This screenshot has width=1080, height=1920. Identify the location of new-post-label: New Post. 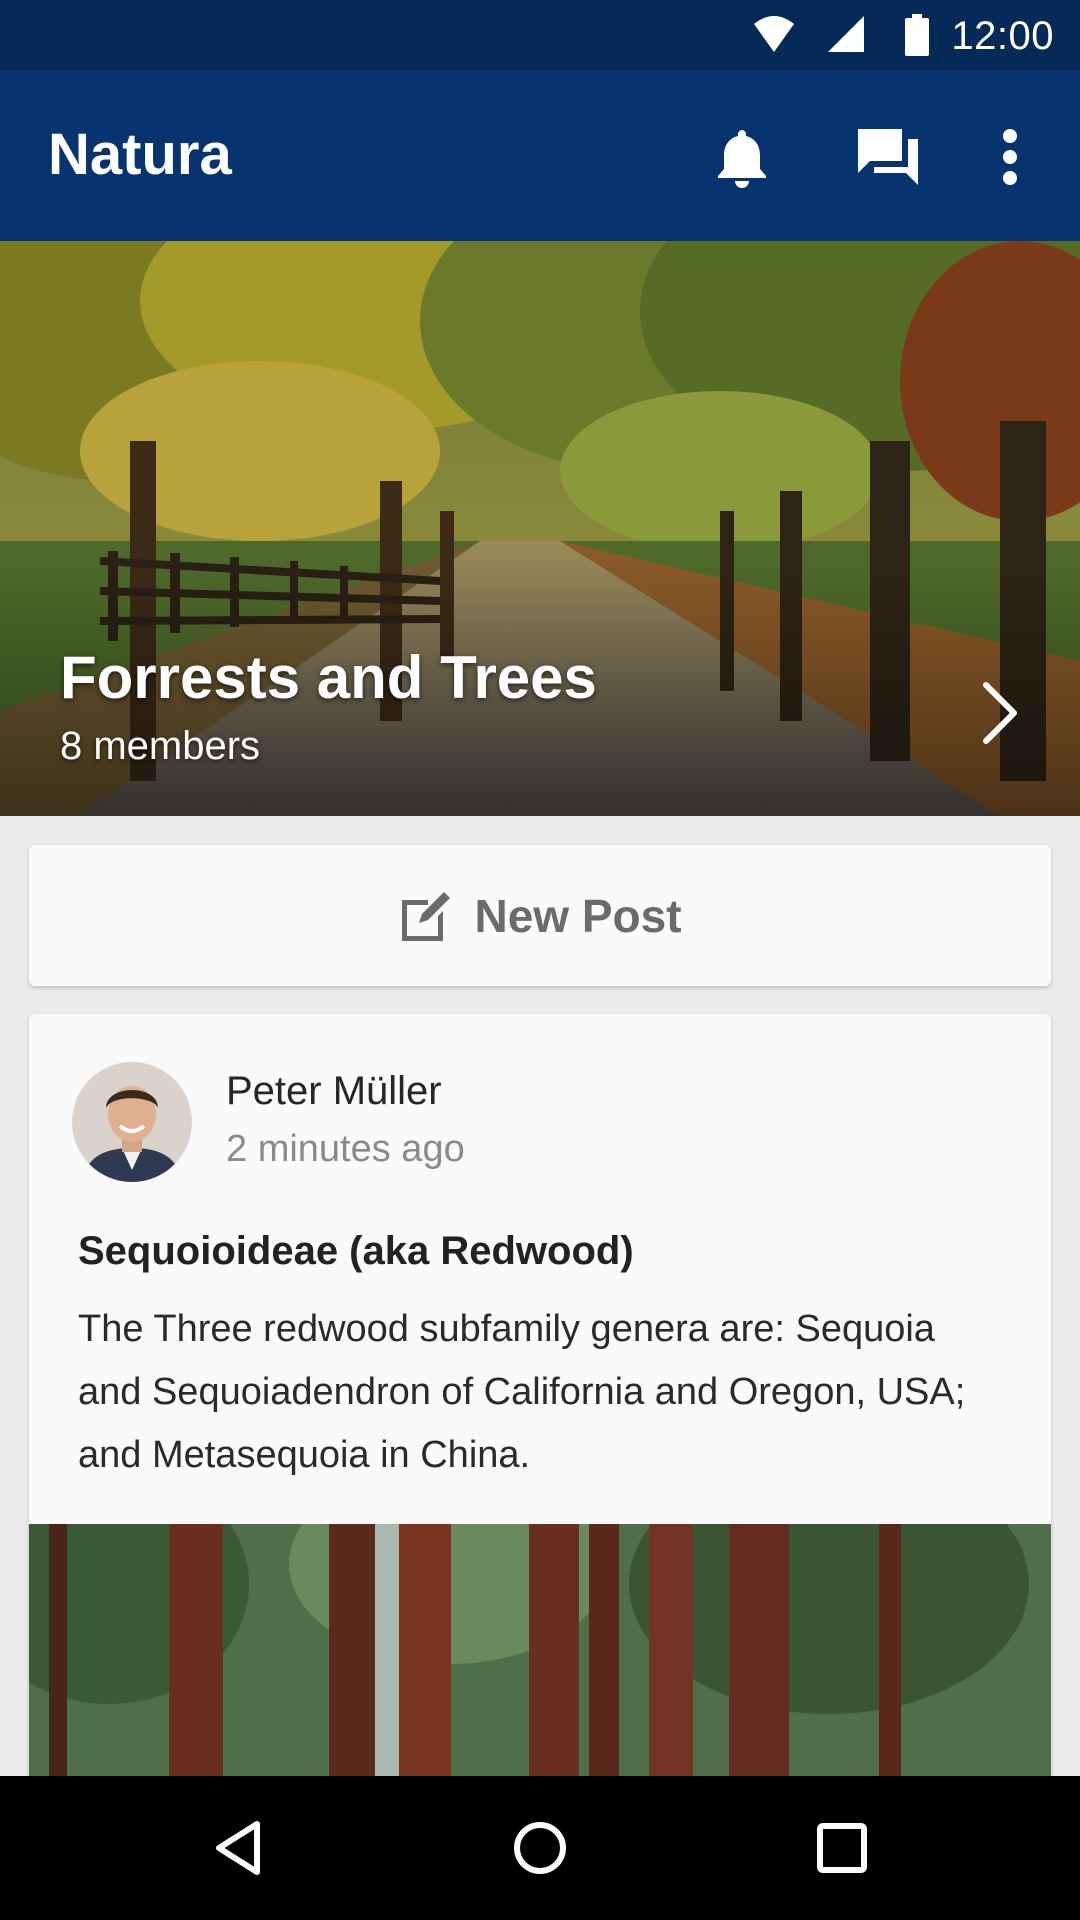
(578, 915).